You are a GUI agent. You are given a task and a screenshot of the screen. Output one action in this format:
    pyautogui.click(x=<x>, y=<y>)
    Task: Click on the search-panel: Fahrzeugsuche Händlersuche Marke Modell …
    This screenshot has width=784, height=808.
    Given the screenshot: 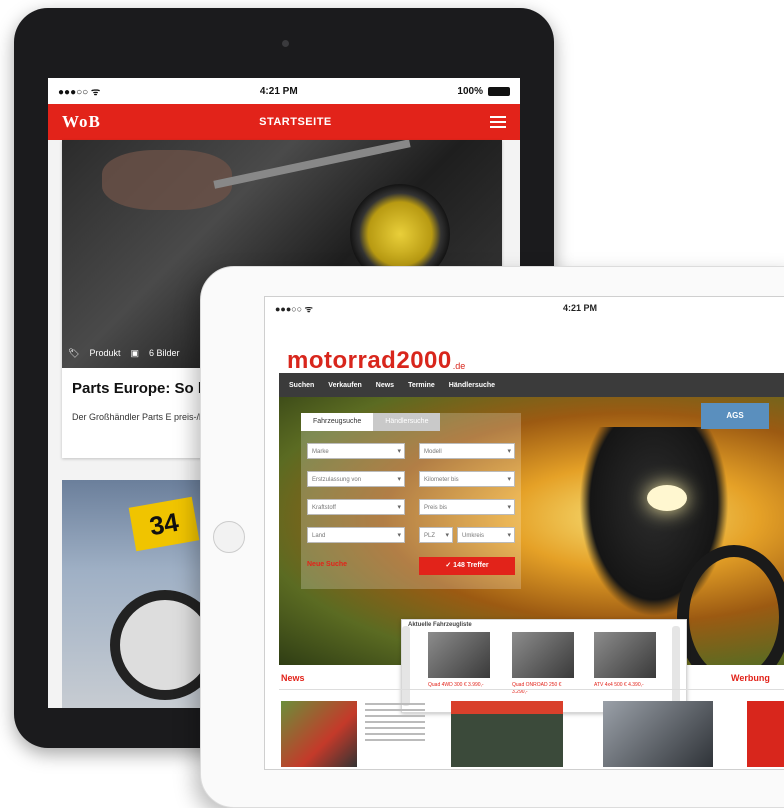 What is the action you would take?
    pyautogui.click(x=411, y=501)
    